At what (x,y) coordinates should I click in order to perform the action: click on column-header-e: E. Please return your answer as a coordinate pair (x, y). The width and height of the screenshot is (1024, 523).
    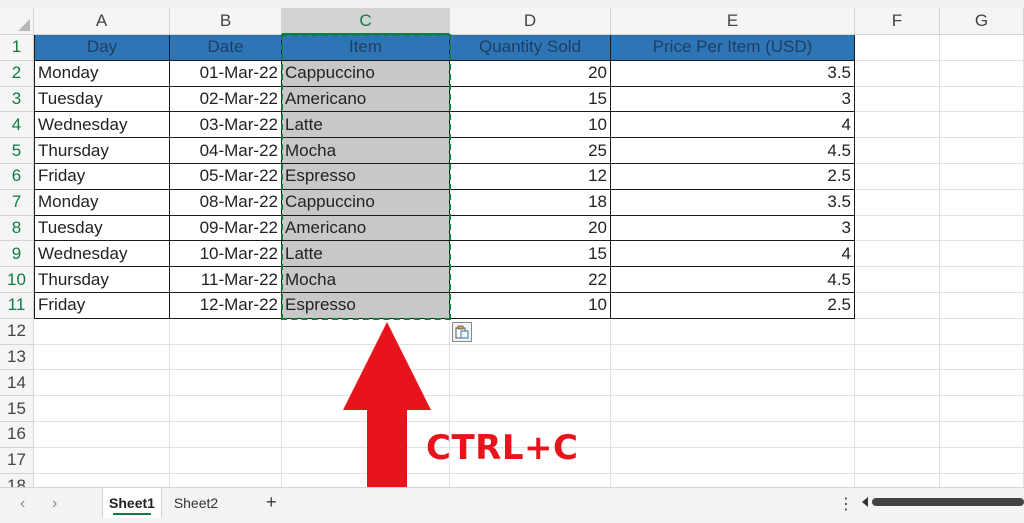
    Looking at the image, I should click on (733, 21).